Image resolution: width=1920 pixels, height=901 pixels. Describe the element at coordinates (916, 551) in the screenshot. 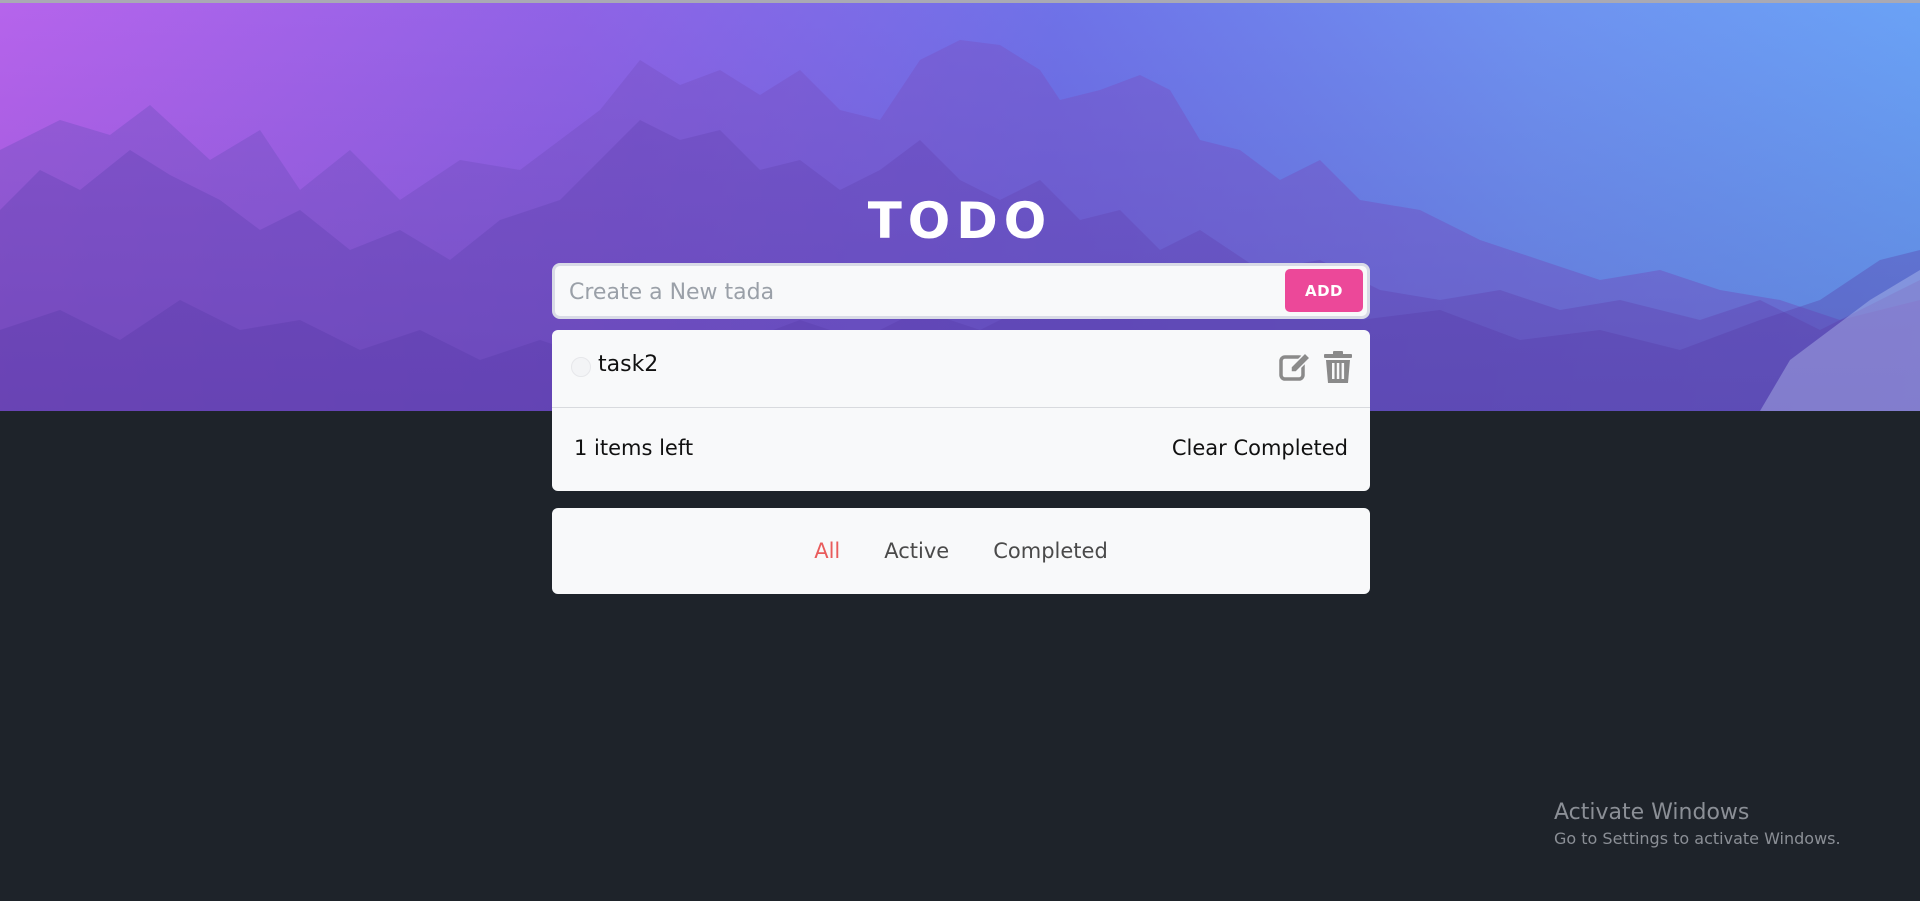

I see `filter-active: Active` at that location.